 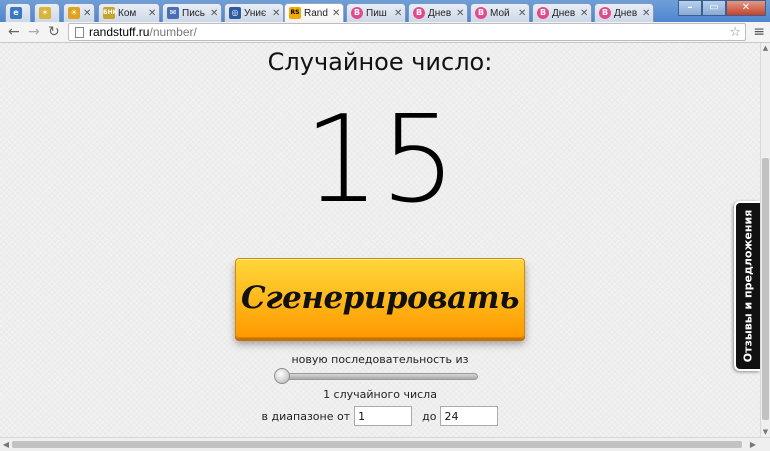 I want to click on tab-title: Мой, so click(x=500, y=13).